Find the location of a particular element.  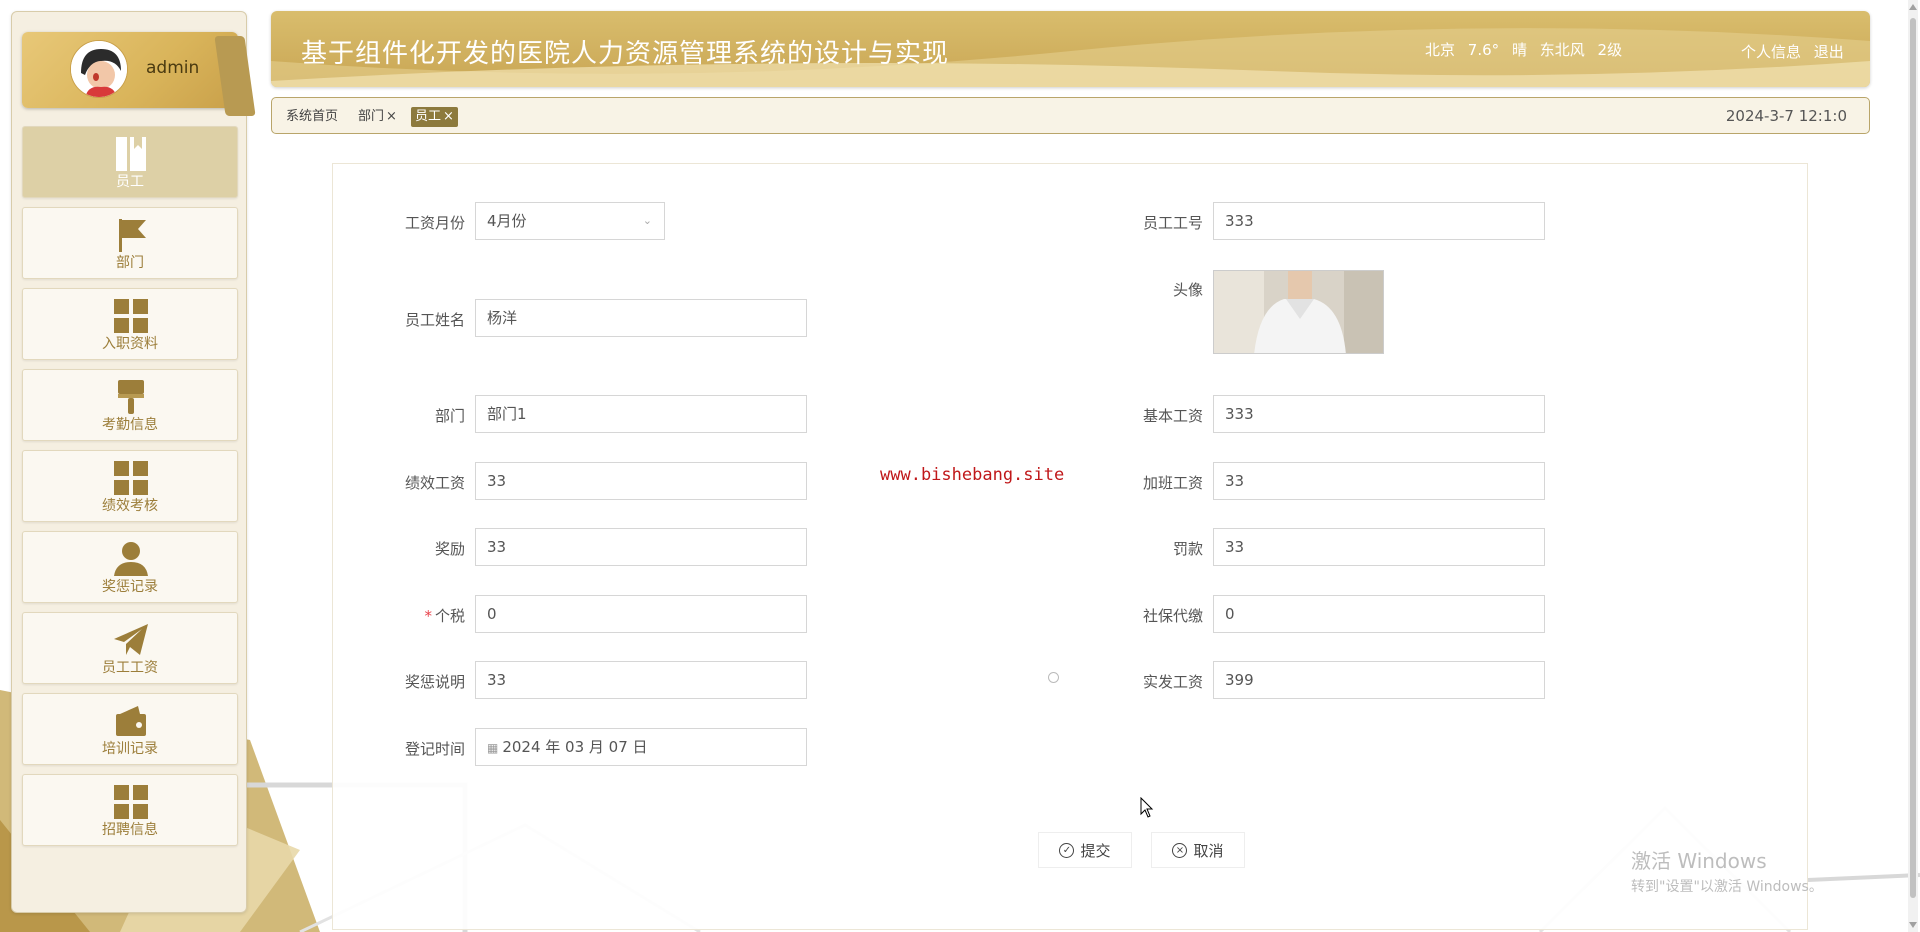

brush-icon is located at coordinates (131, 397).